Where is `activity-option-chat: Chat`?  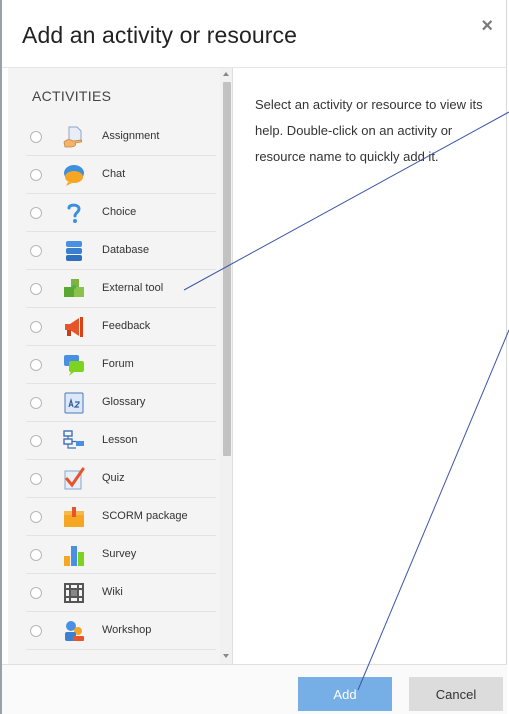 activity-option-chat: Chat is located at coordinates (121, 175).